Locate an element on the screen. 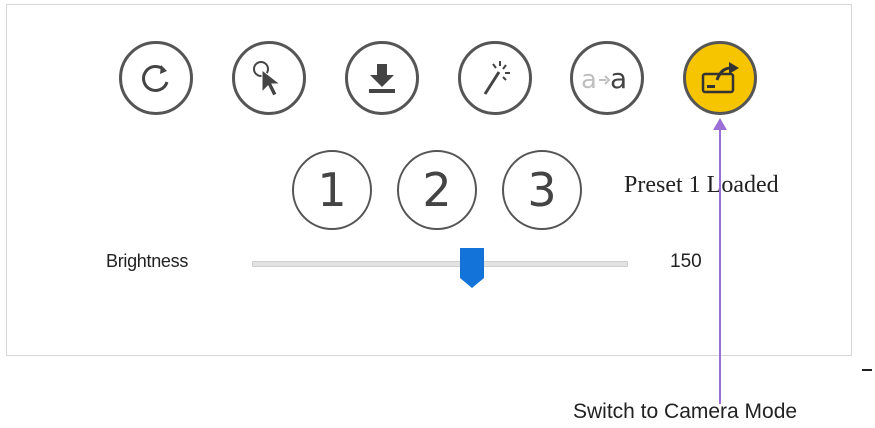 The width and height of the screenshot is (875, 428). text-replace-icon: a a is located at coordinates (604, 78).